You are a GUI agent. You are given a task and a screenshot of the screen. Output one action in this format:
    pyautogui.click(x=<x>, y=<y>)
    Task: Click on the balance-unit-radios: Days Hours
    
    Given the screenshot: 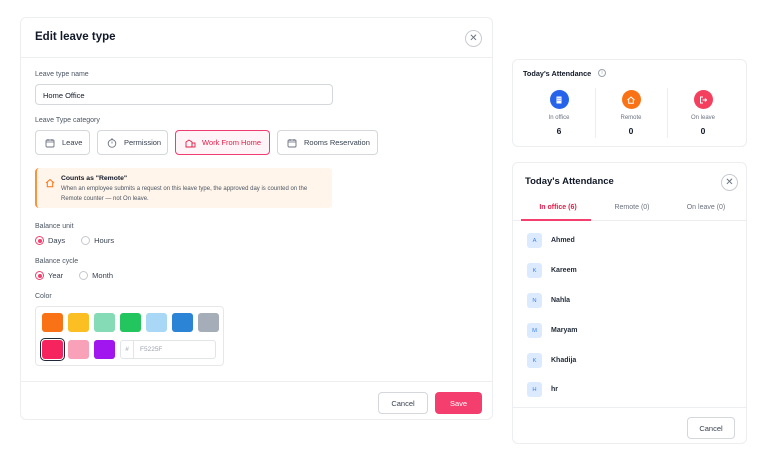 What is the action you would take?
    pyautogui.click(x=82, y=240)
    